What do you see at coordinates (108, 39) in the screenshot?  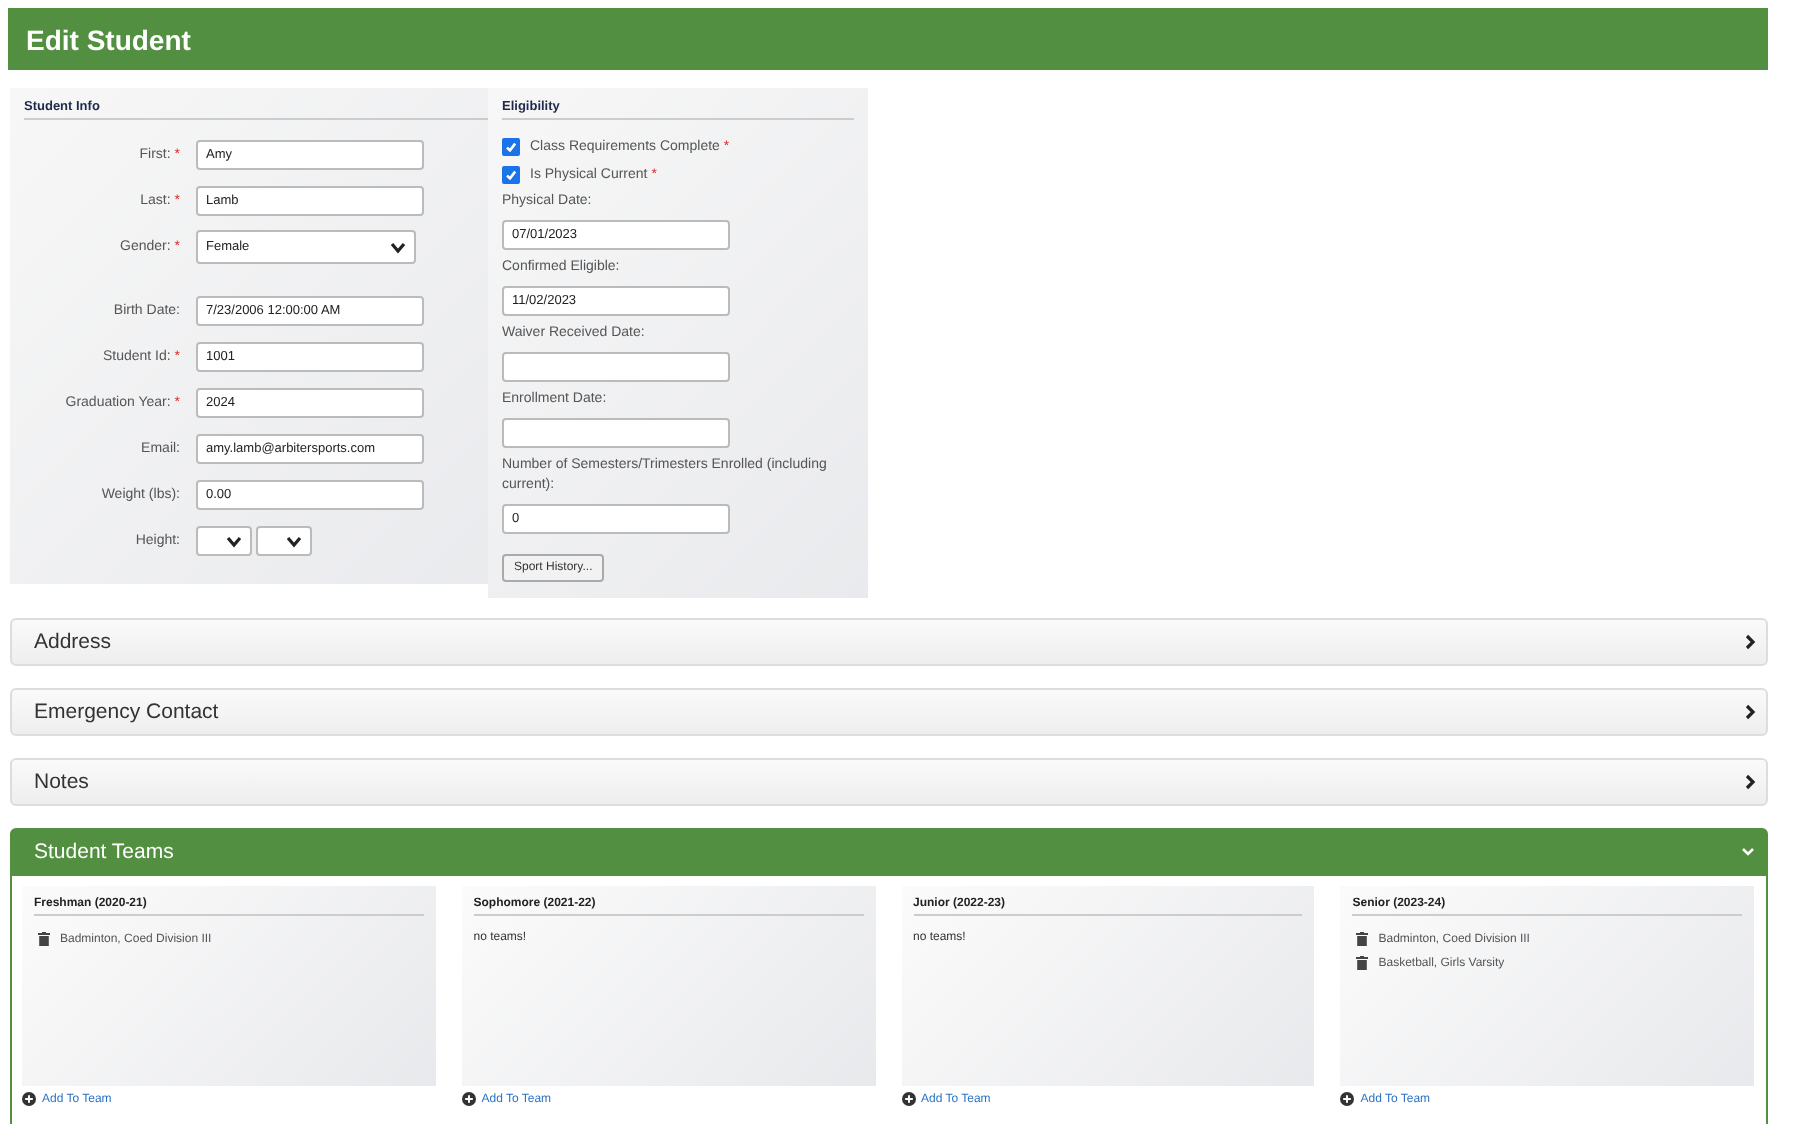 I see `page-title: Edit Student` at bounding box center [108, 39].